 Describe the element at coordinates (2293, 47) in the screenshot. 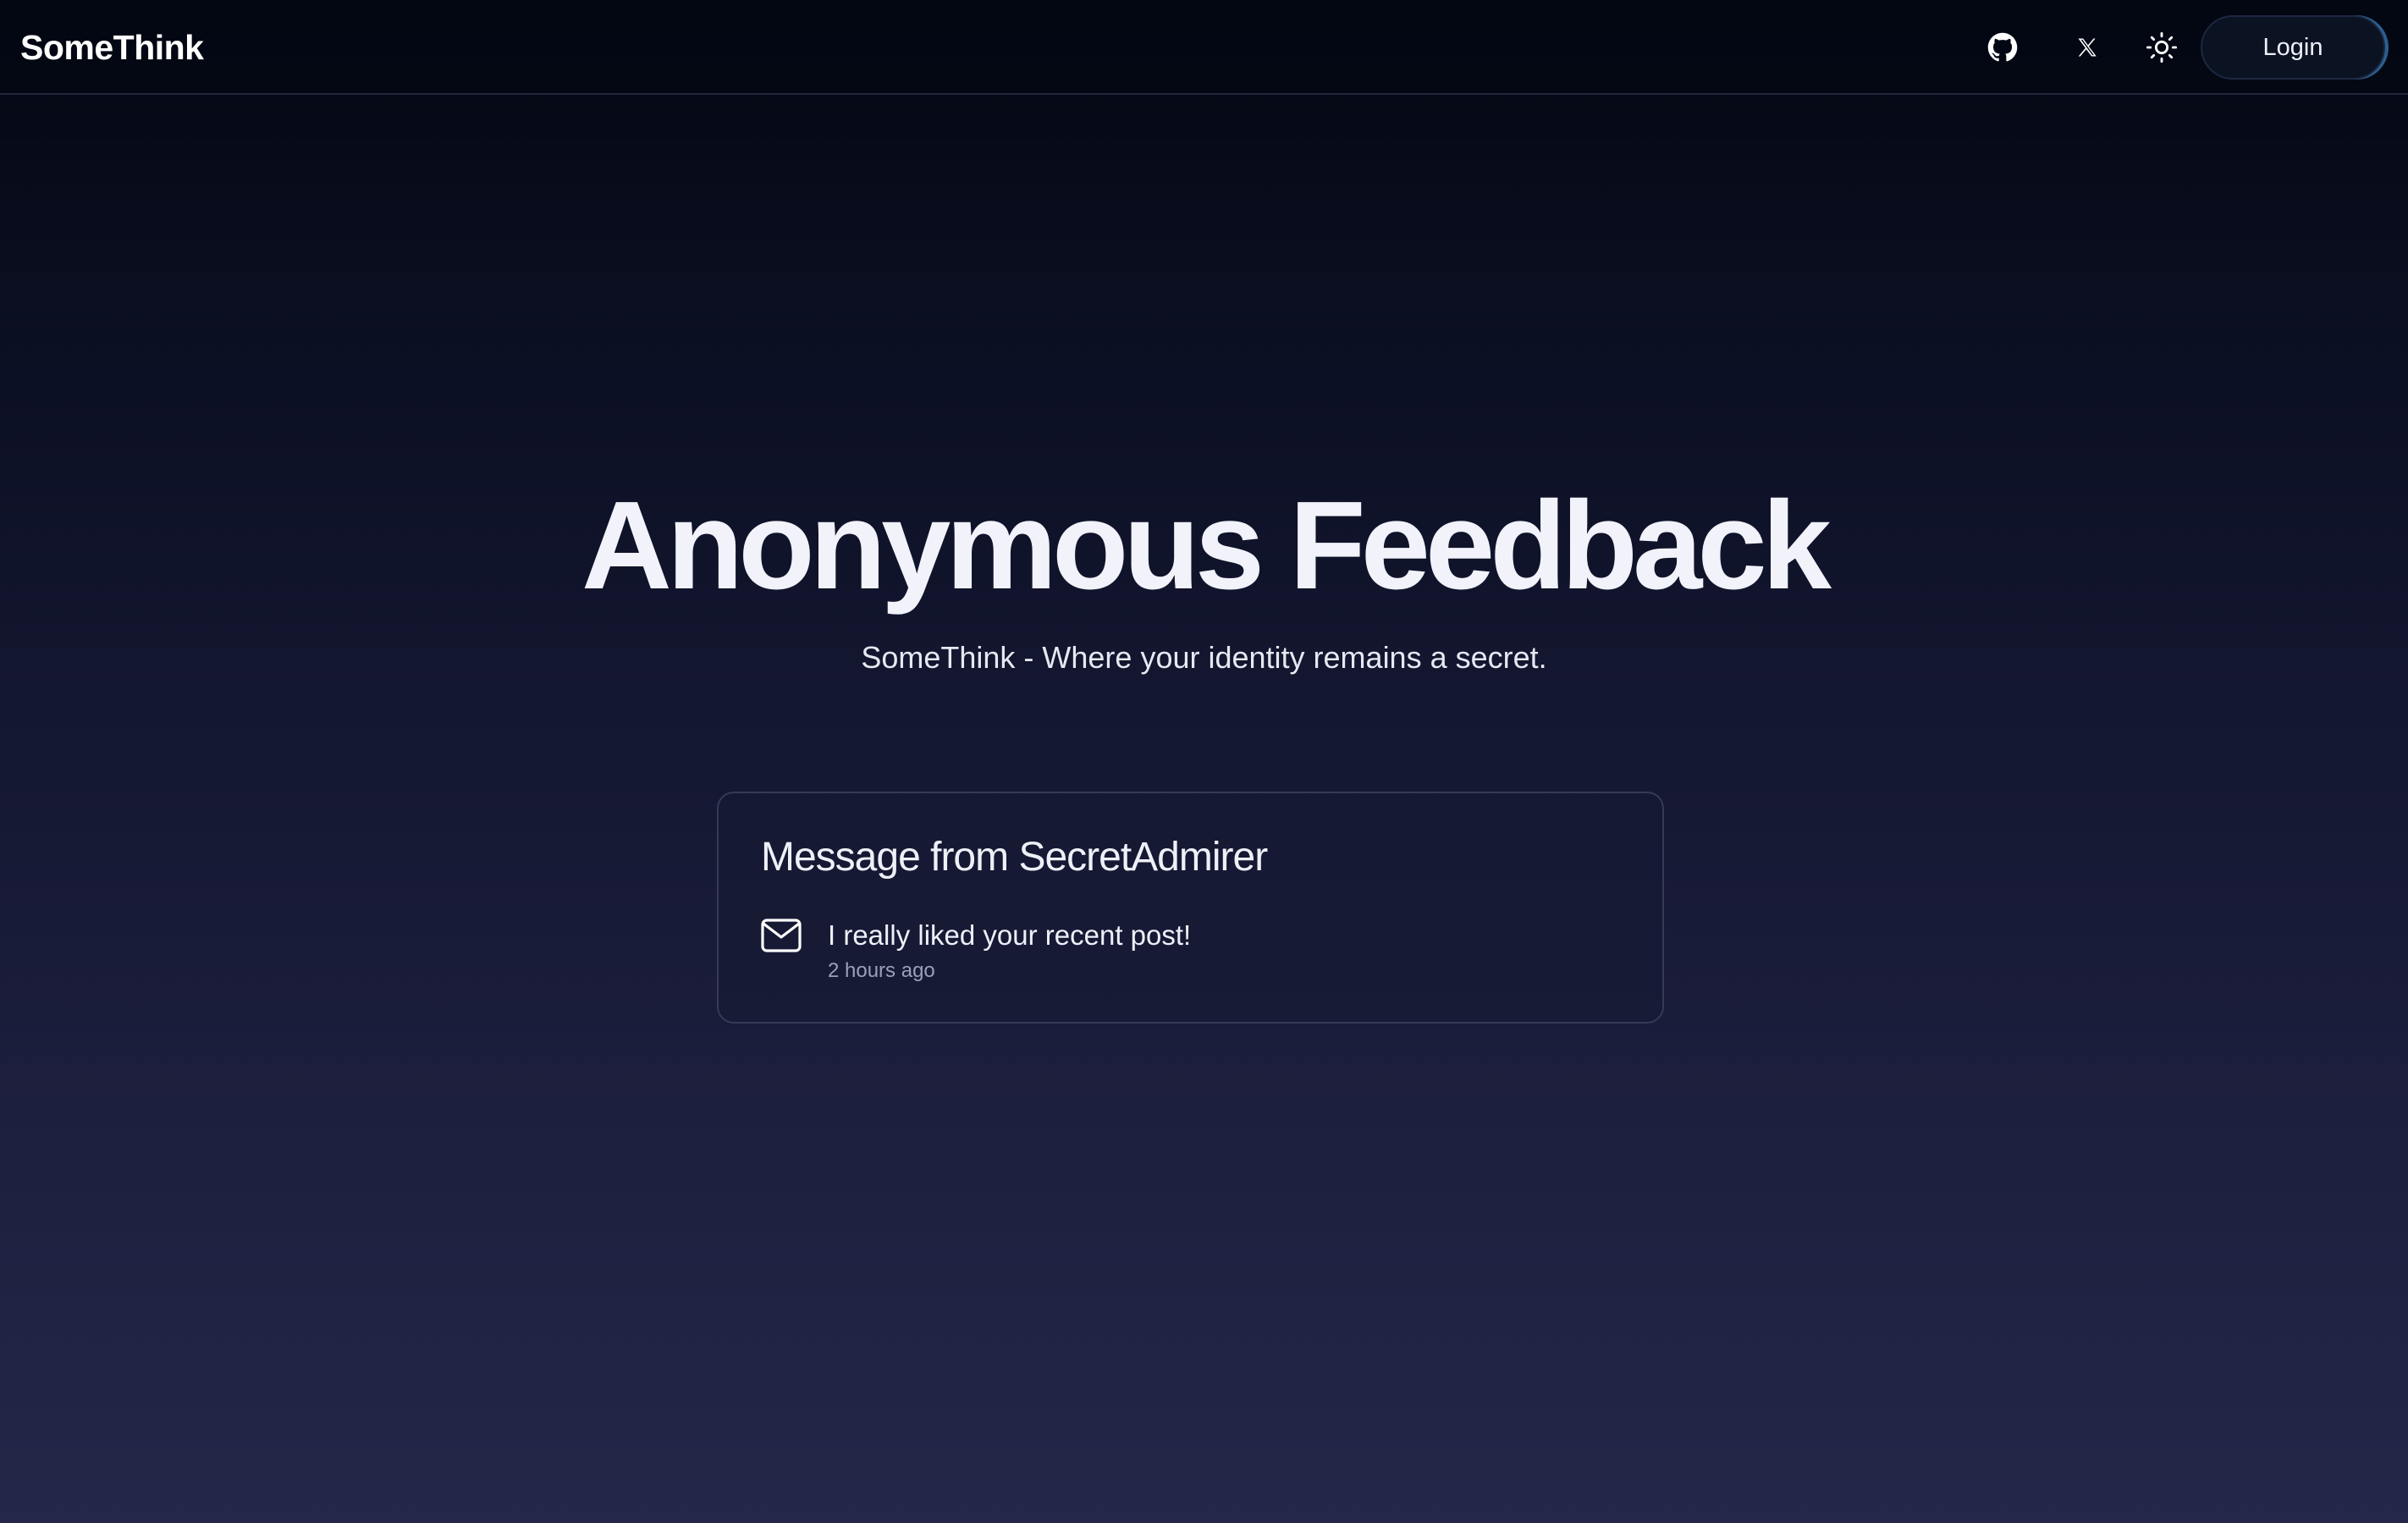

I see `login-button: Login` at that location.